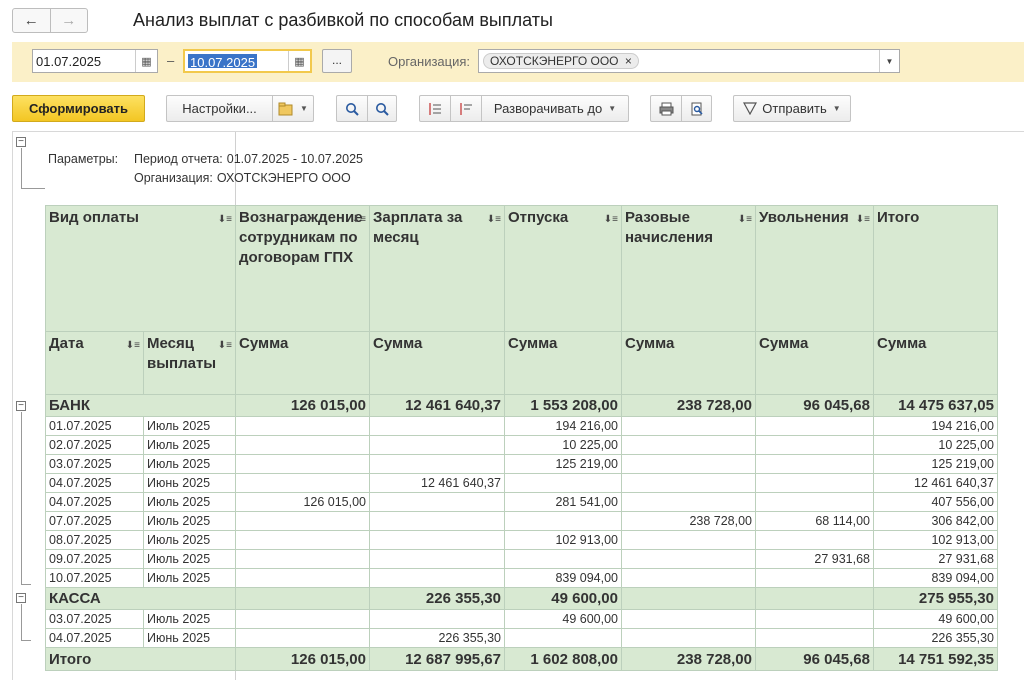 This screenshot has height=680, width=1024. Describe the element at coordinates (688, 521) in the screenshot. I see `amount-cell: 238 728,00` at that location.